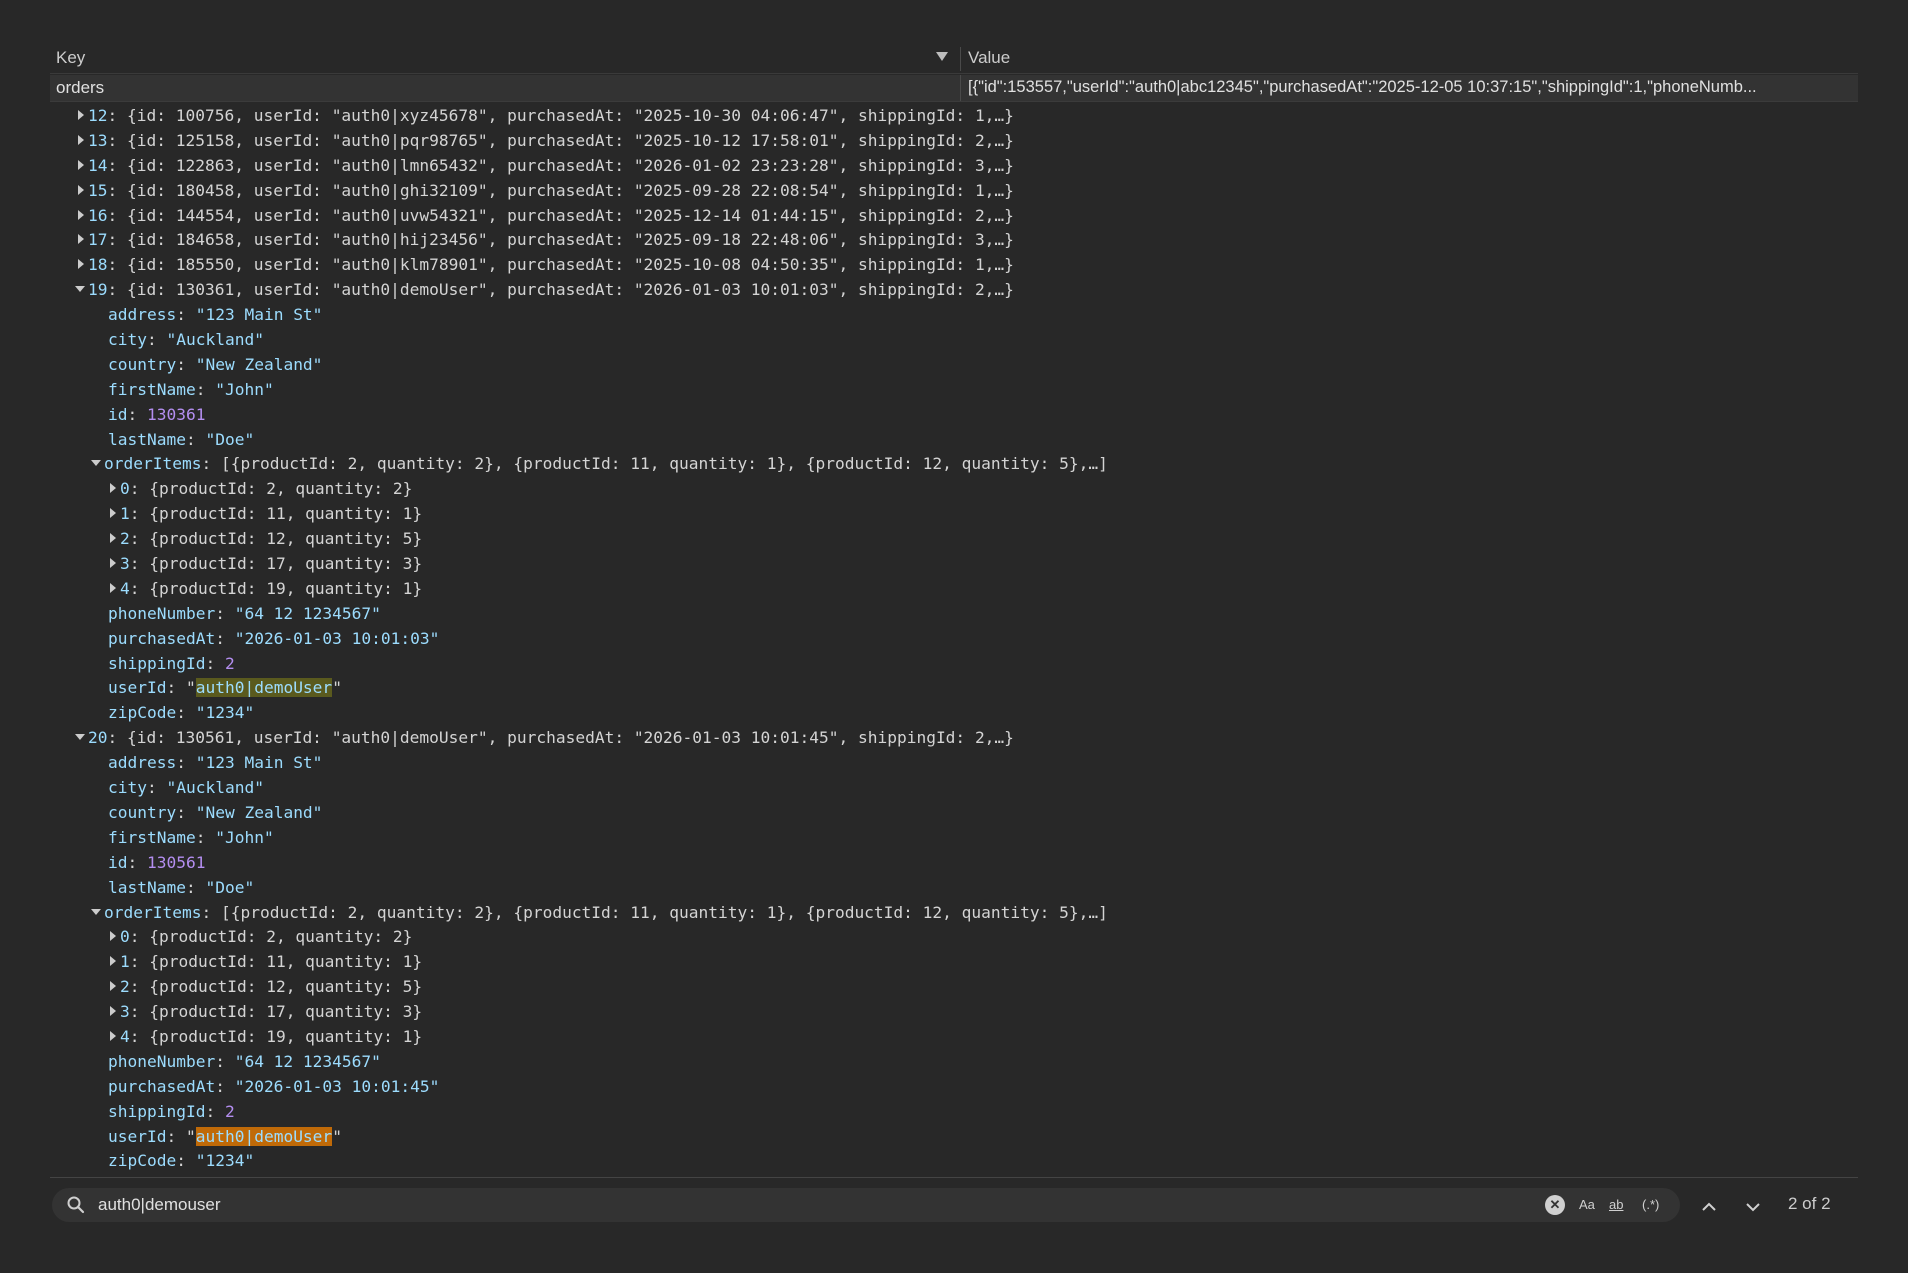 The image size is (1908, 1273). I want to click on property-key: firstName, so click(152, 389).